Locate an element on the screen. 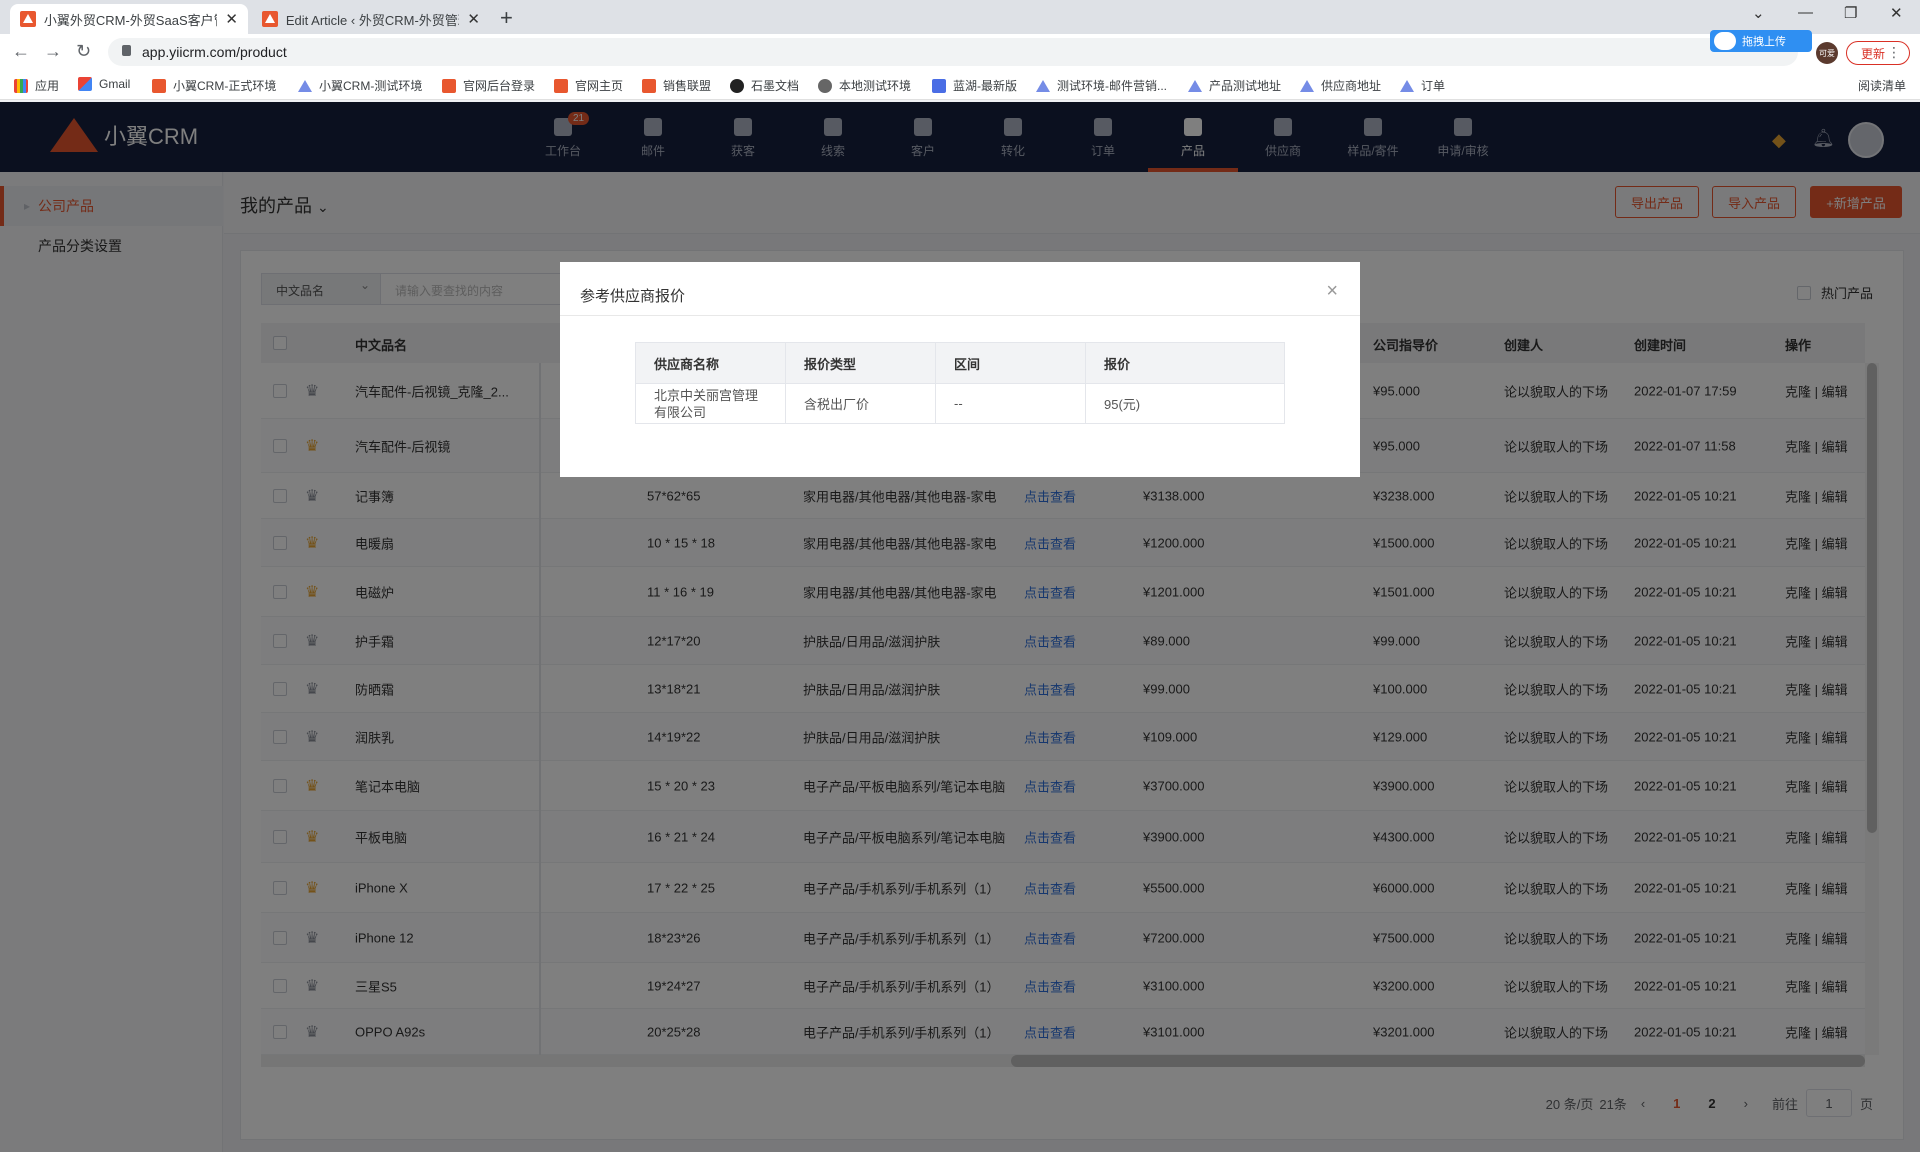 Image resolution: width=1920 pixels, height=1152 pixels. bookmark-crm-prod: 小翼CRM-正式环境 is located at coordinates (214, 85).